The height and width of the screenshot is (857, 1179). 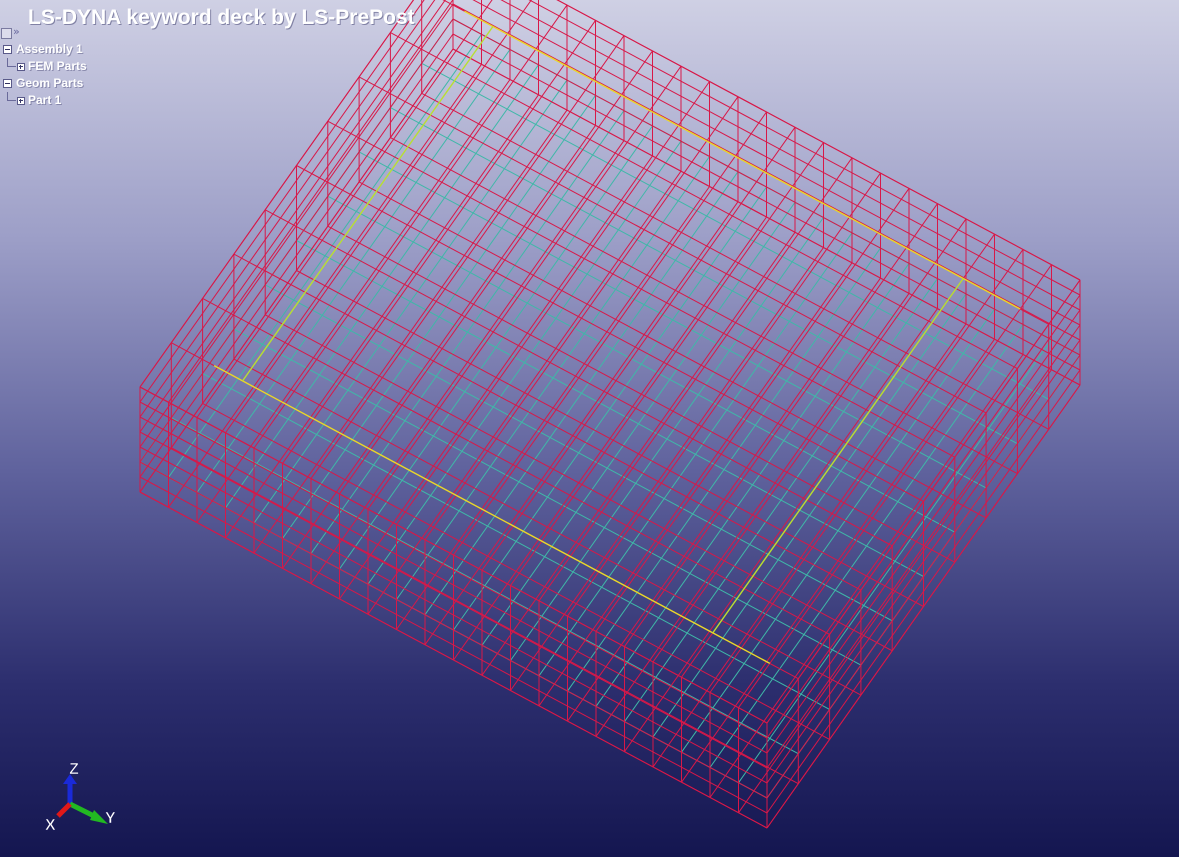 I want to click on tree-item-label: Assembly 1, so click(x=49, y=49).